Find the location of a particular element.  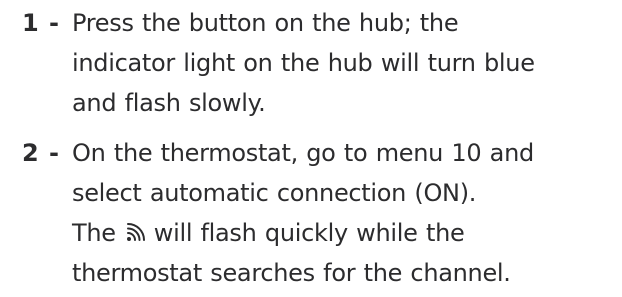

step-text-line: and flash slowly. is located at coordinates (169, 103).